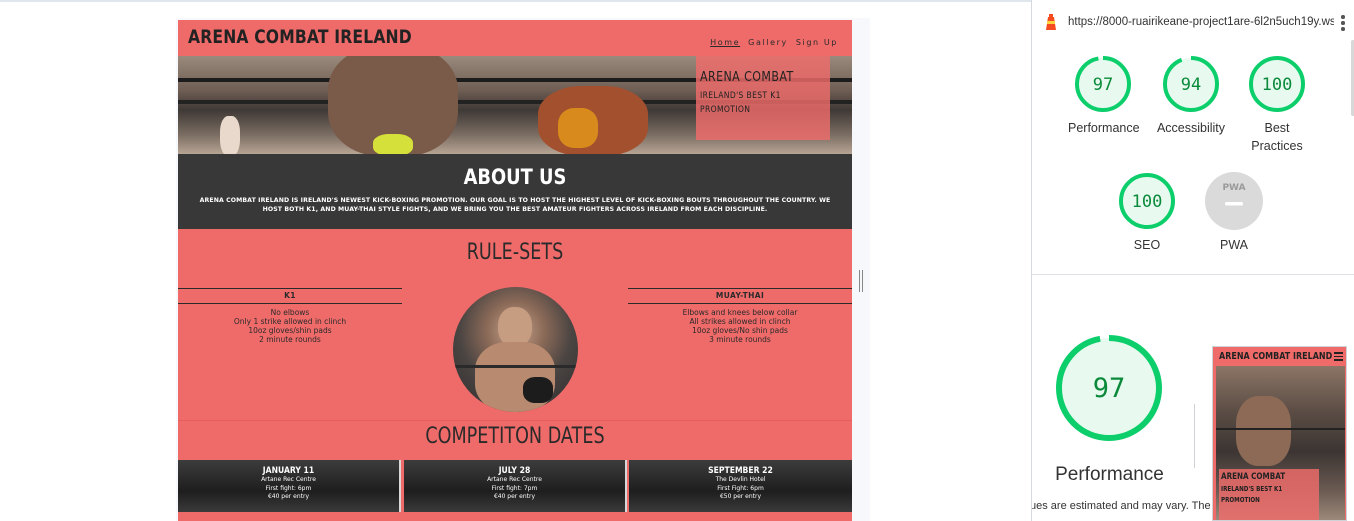 Image resolution: width=1354 pixels, height=521 pixels. Describe the element at coordinates (290, 312) in the screenshot. I see `list-item: No elbows` at that location.